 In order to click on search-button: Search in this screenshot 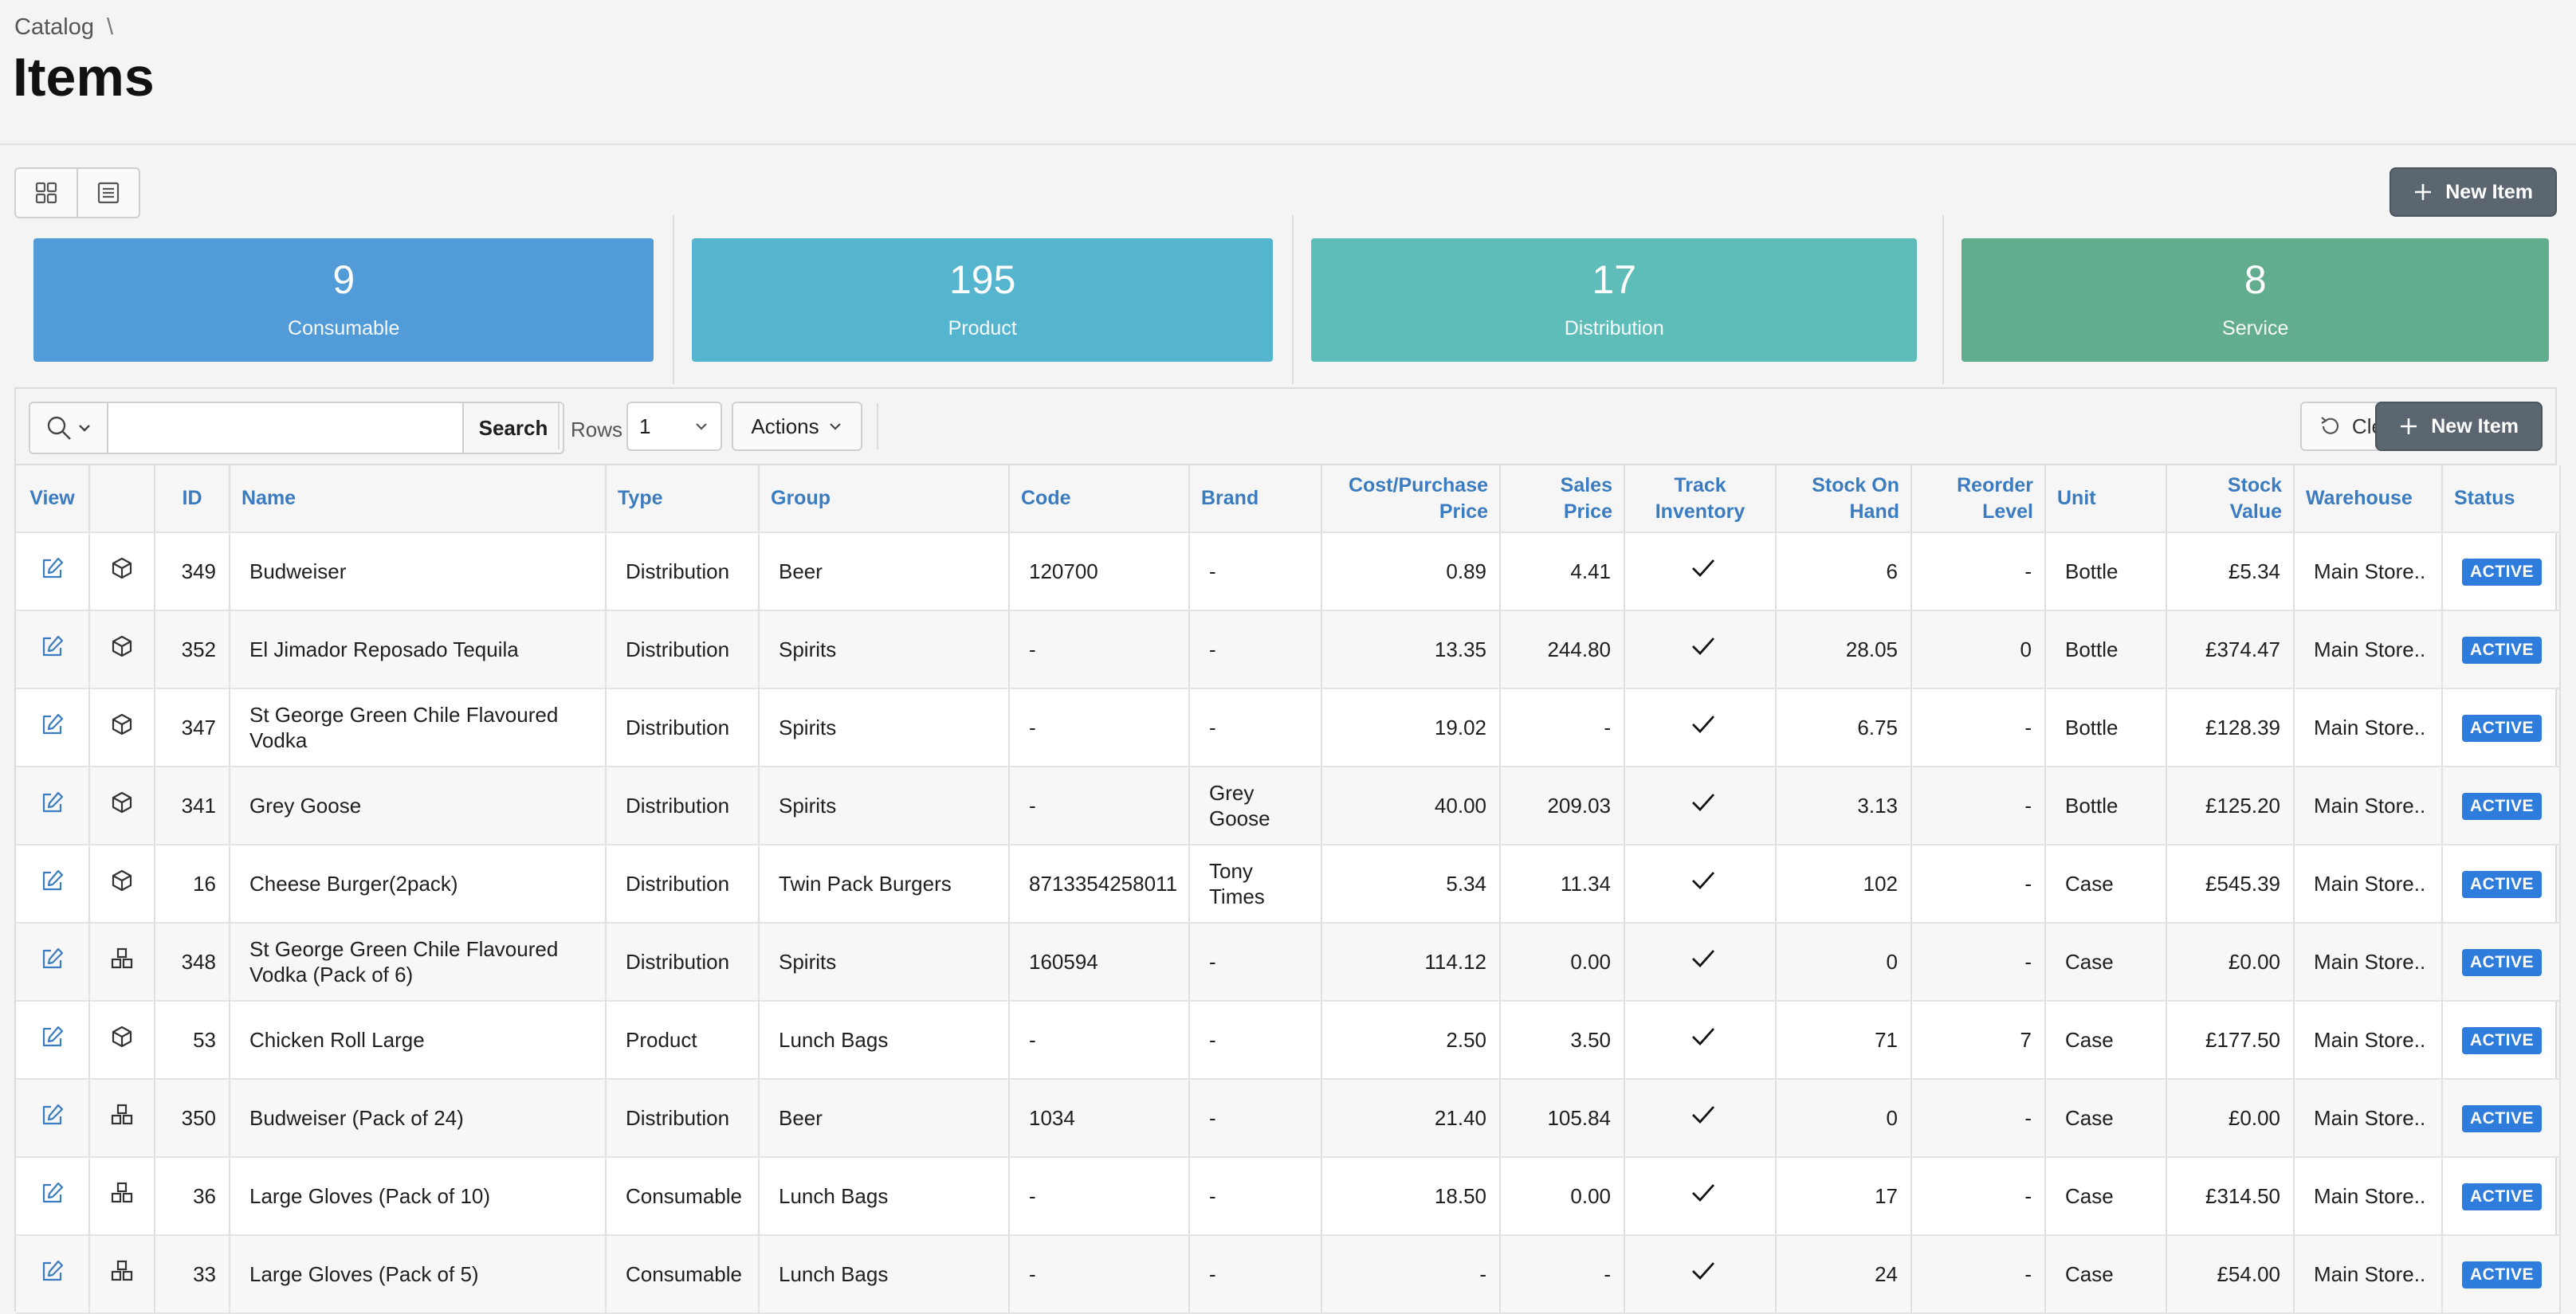, I will do `click(512, 428)`.